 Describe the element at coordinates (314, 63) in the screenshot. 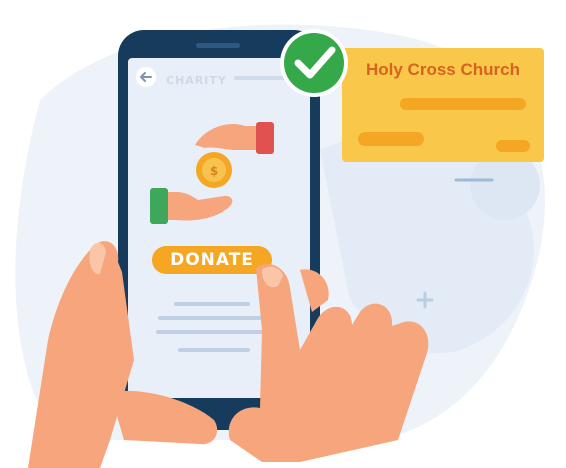

I see `checkmark-icon` at that location.